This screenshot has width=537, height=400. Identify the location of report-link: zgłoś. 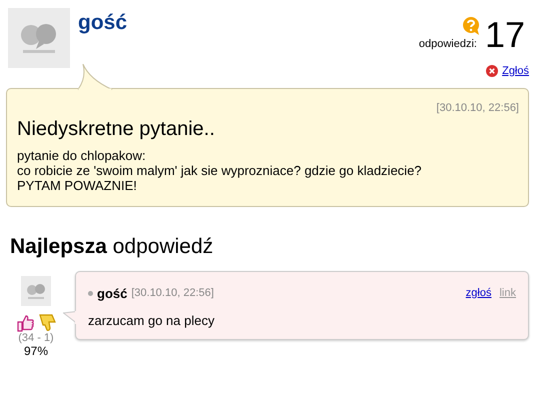
(479, 293).